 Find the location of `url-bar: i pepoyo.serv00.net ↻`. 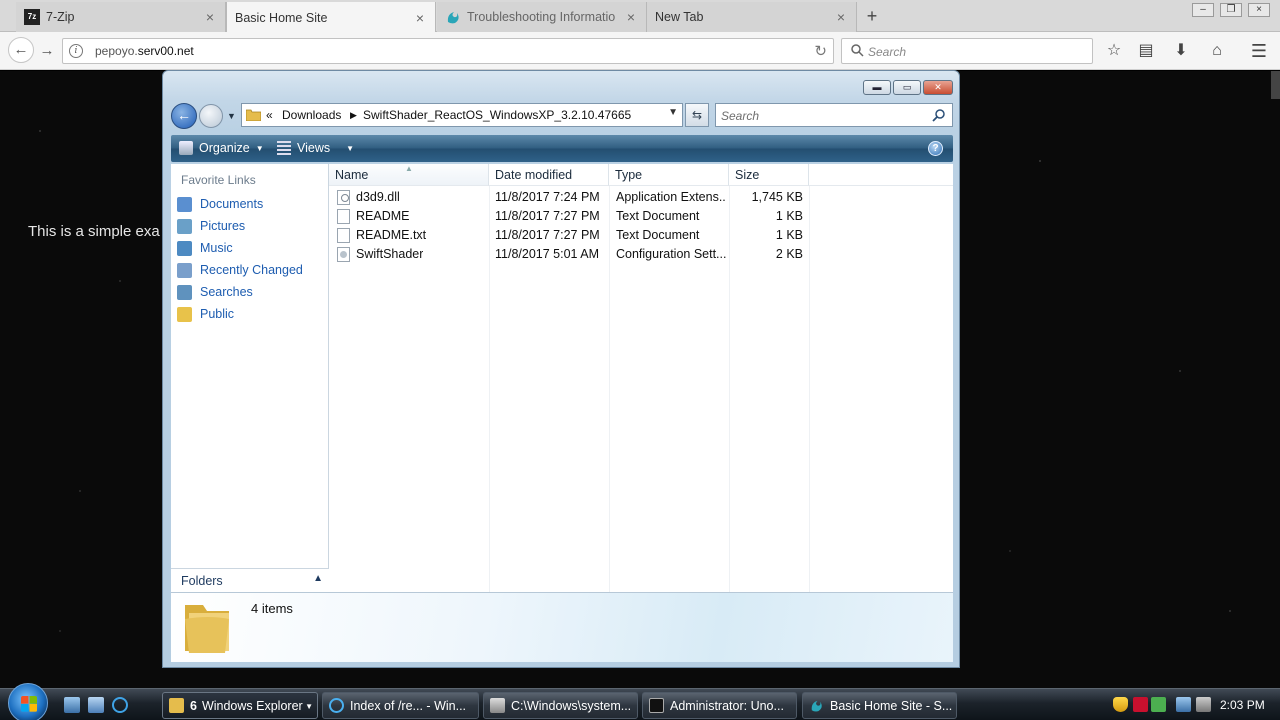

url-bar: i pepoyo.serv00.net ↻ is located at coordinates (448, 51).